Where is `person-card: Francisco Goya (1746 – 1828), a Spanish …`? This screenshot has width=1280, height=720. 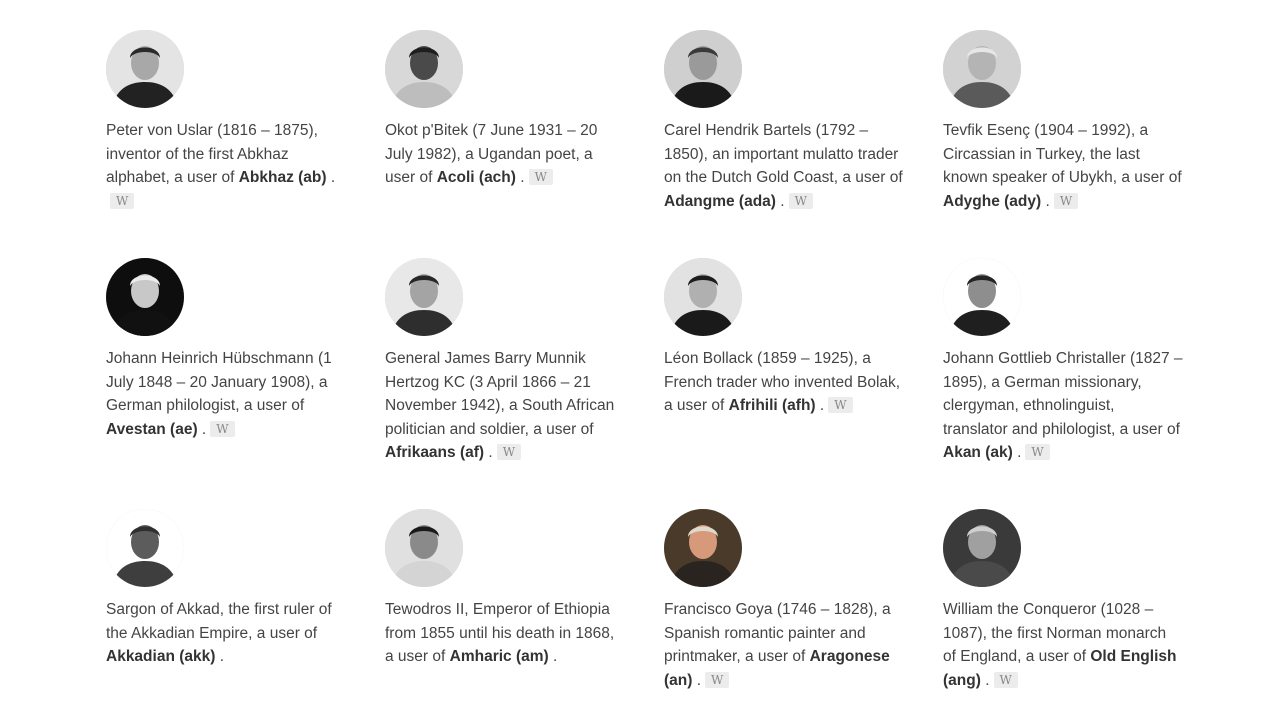 person-card: Francisco Goya (1746 – 1828), a Spanish … is located at coordinates (784, 609).